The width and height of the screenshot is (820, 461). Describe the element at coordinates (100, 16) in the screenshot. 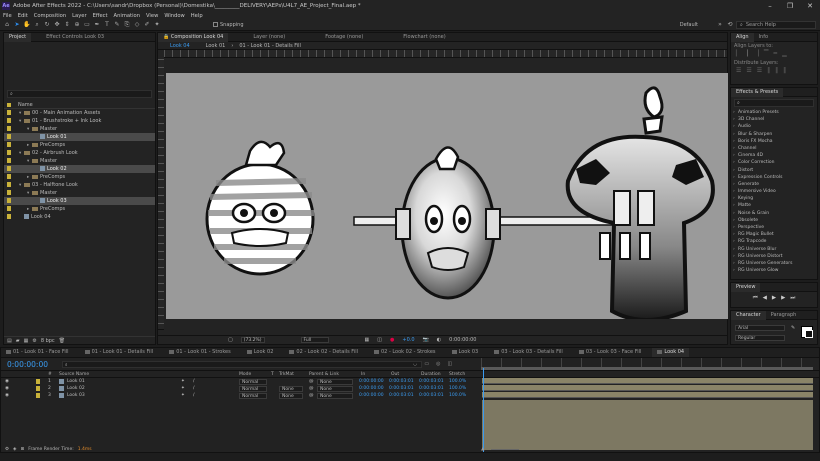

I see `menu-effect: Effect` at that location.